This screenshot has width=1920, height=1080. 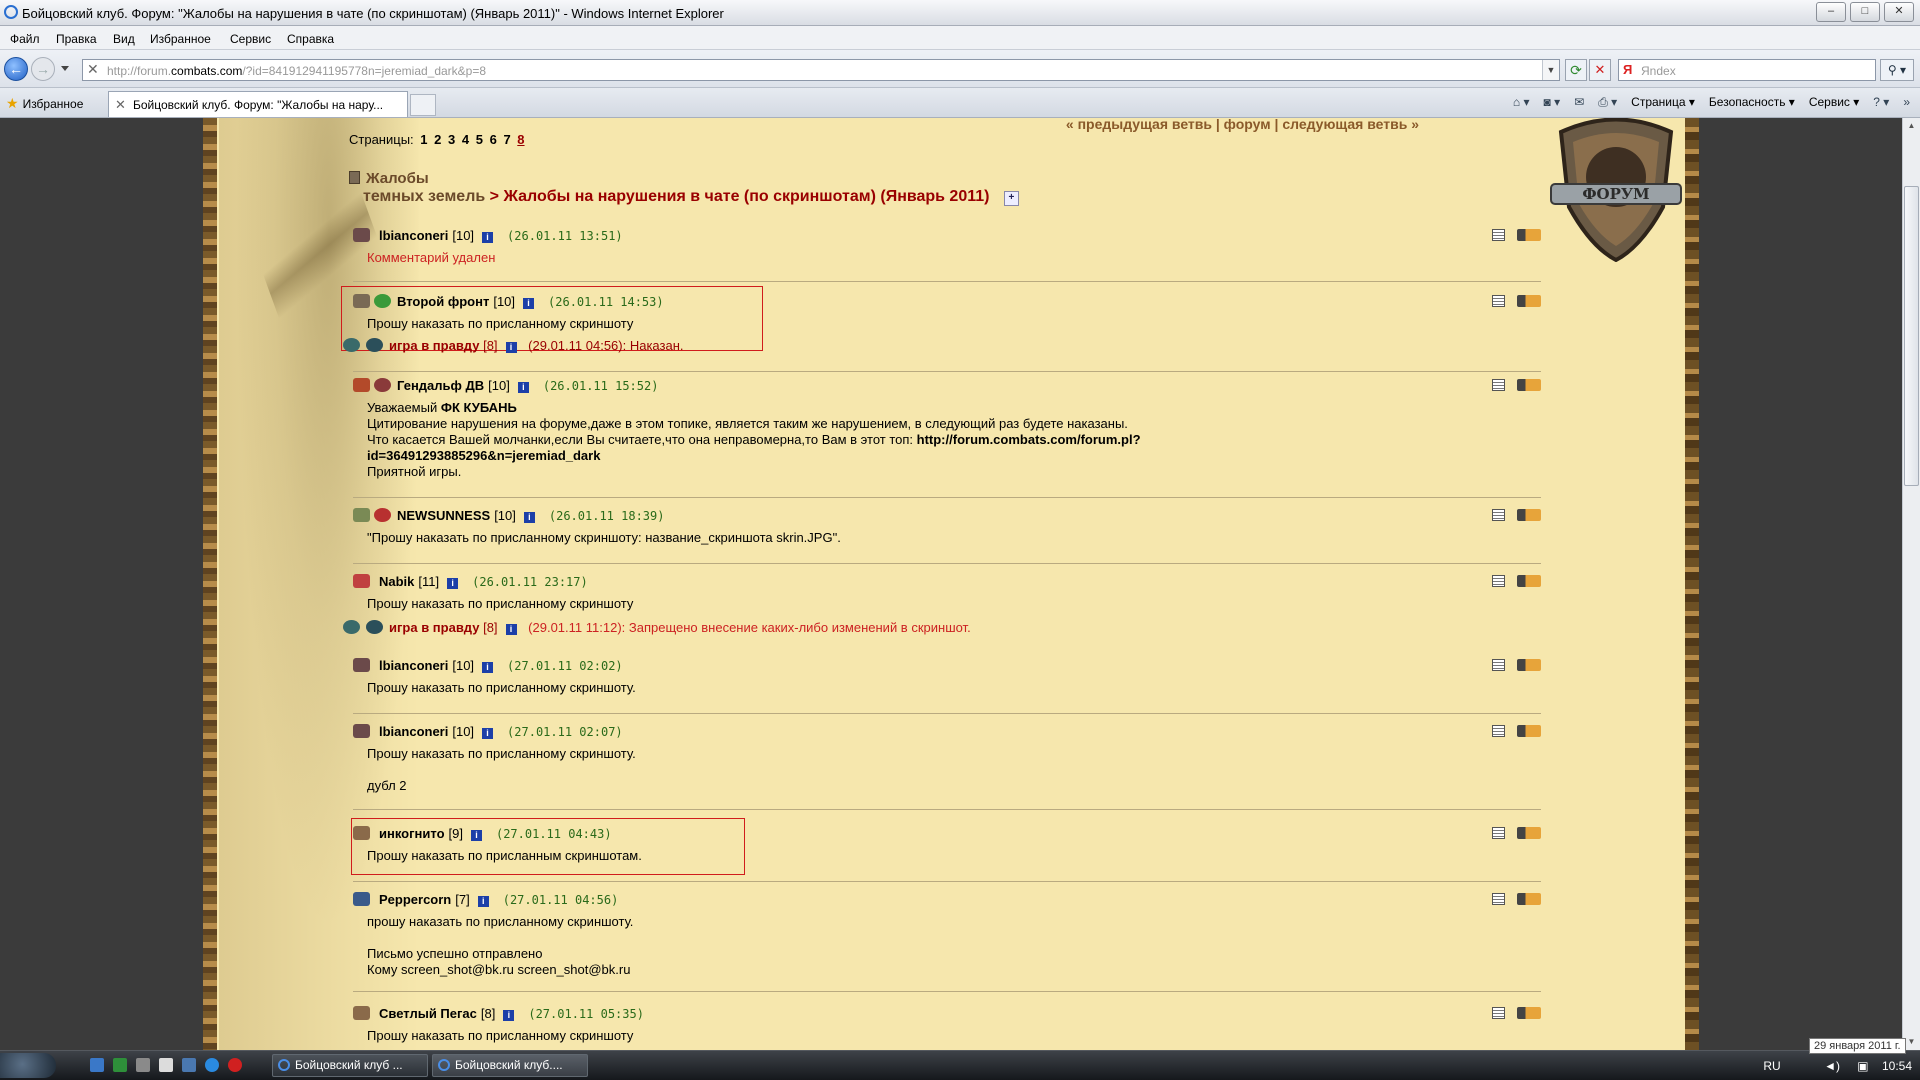 I want to click on post-author: инкогнито, so click(x=412, y=833).